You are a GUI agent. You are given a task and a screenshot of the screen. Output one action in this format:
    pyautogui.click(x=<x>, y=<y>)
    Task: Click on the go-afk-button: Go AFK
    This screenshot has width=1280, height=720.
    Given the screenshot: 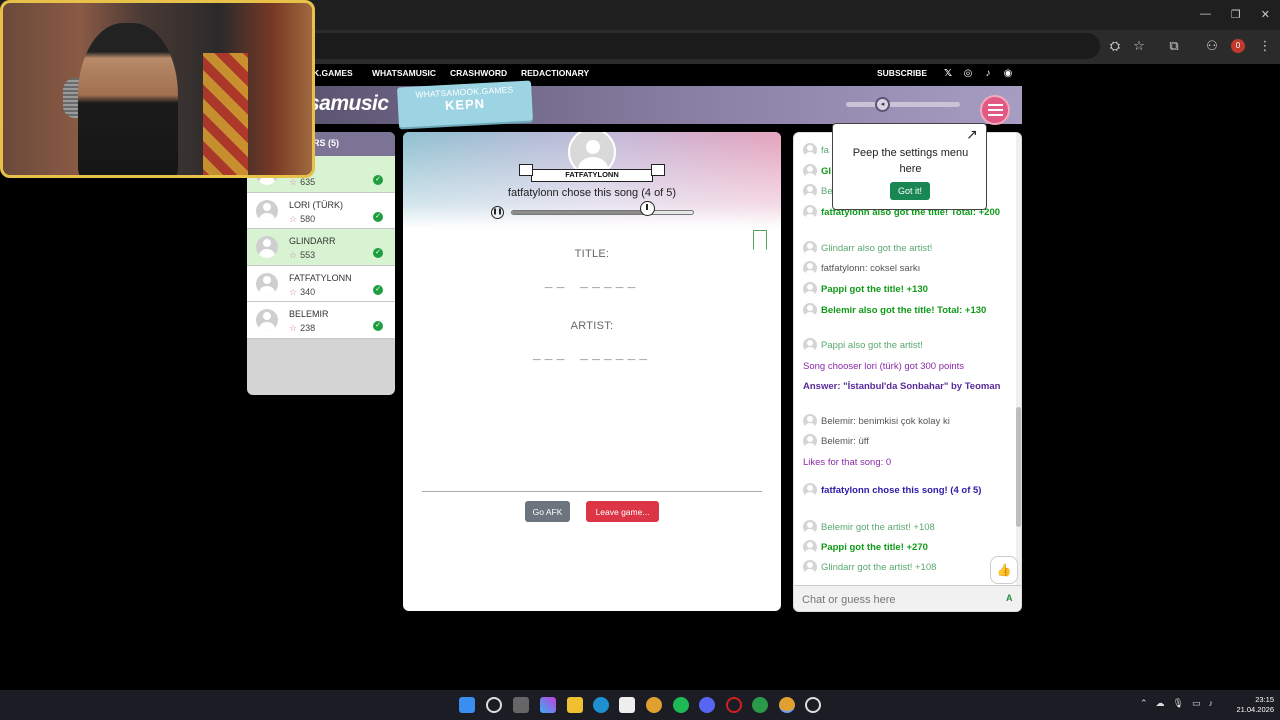 What is the action you would take?
    pyautogui.click(x=547, y=511)
    